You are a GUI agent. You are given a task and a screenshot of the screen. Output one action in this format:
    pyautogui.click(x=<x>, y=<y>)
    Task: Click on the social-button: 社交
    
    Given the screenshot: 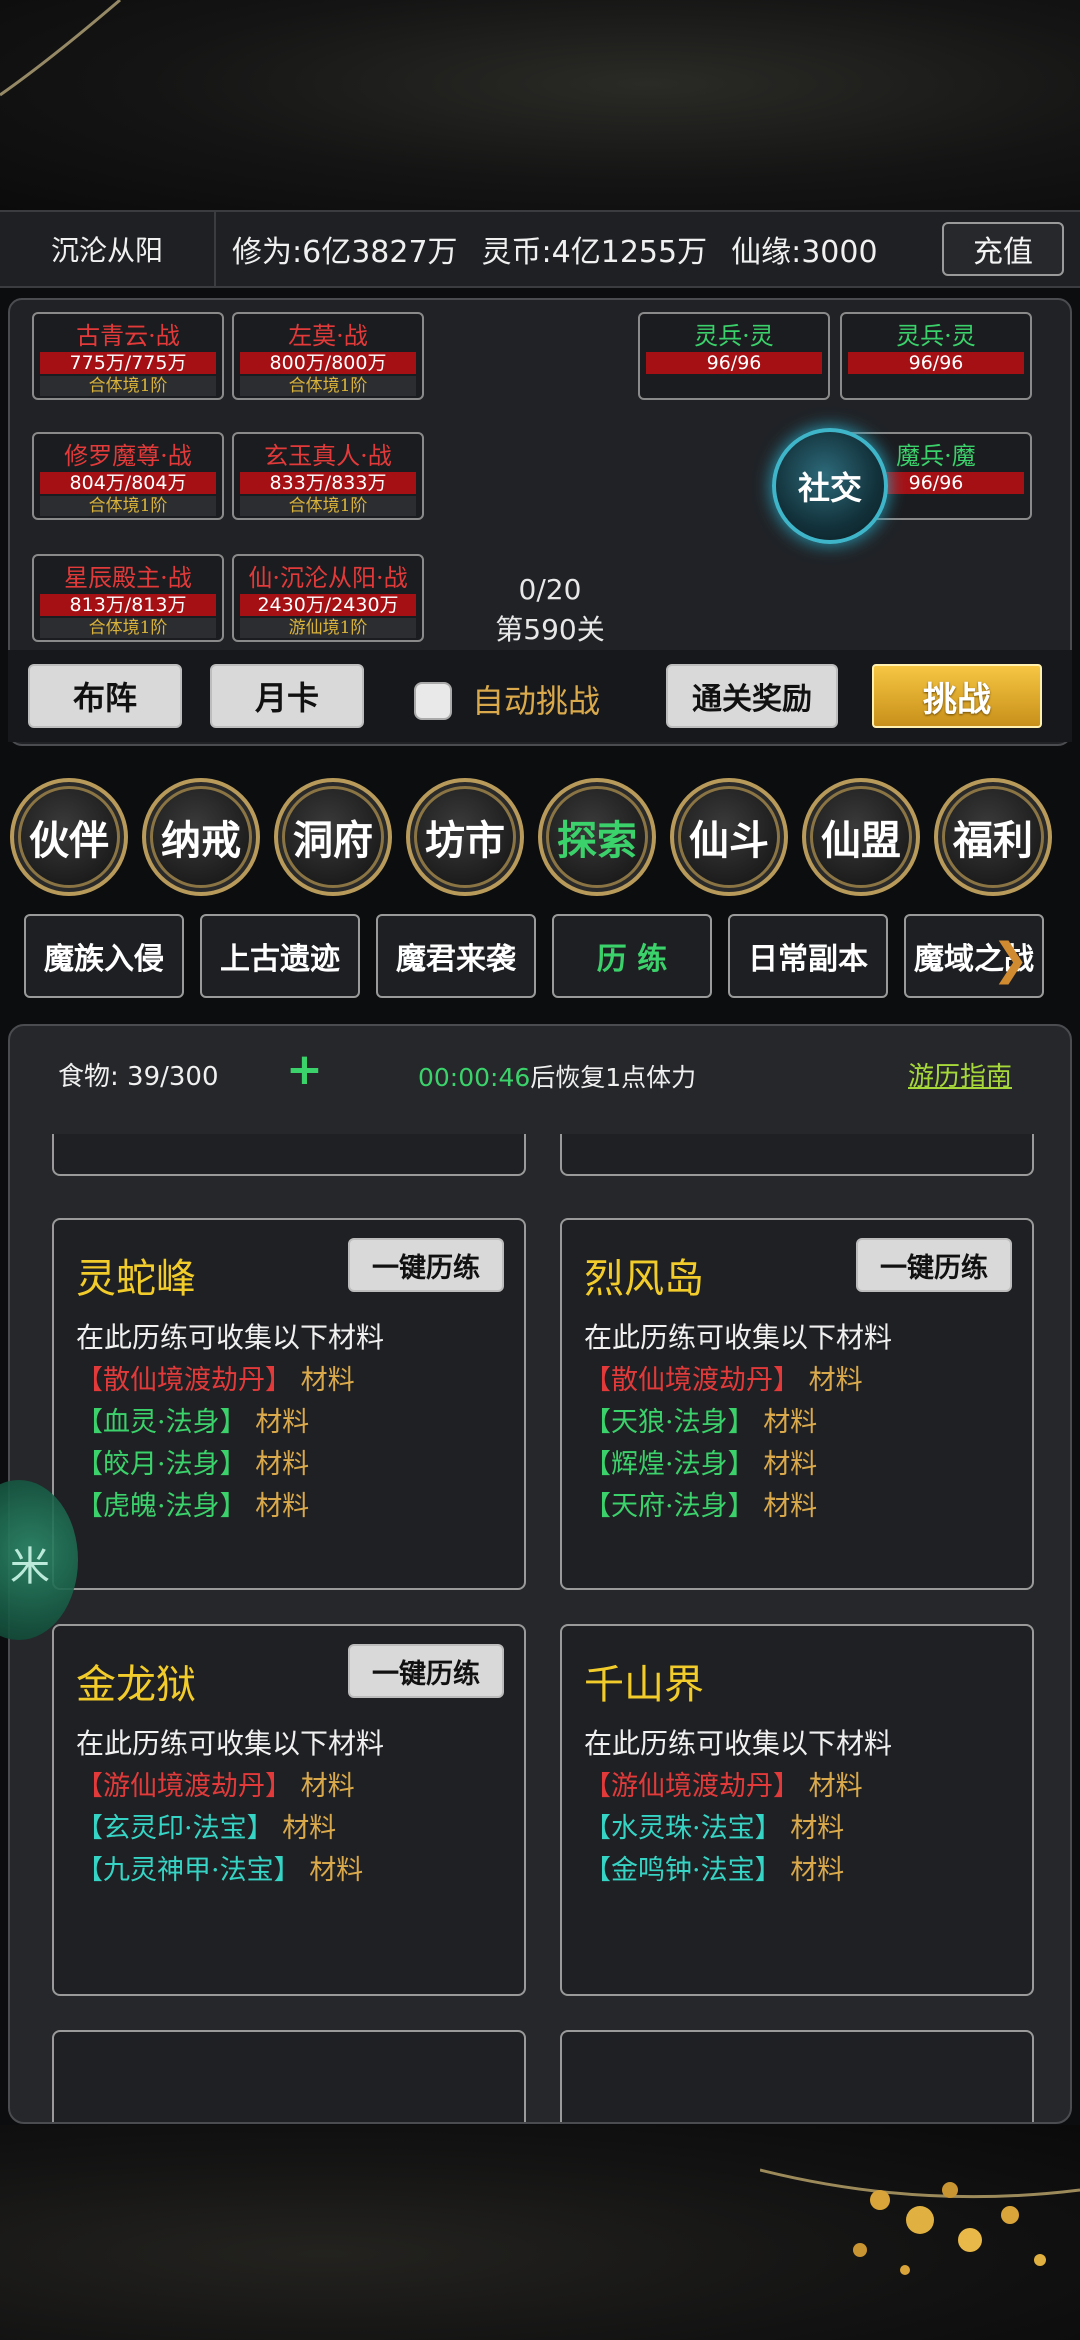 What is the action you would take?
    pyautogui.click(x=830, y=486)
    